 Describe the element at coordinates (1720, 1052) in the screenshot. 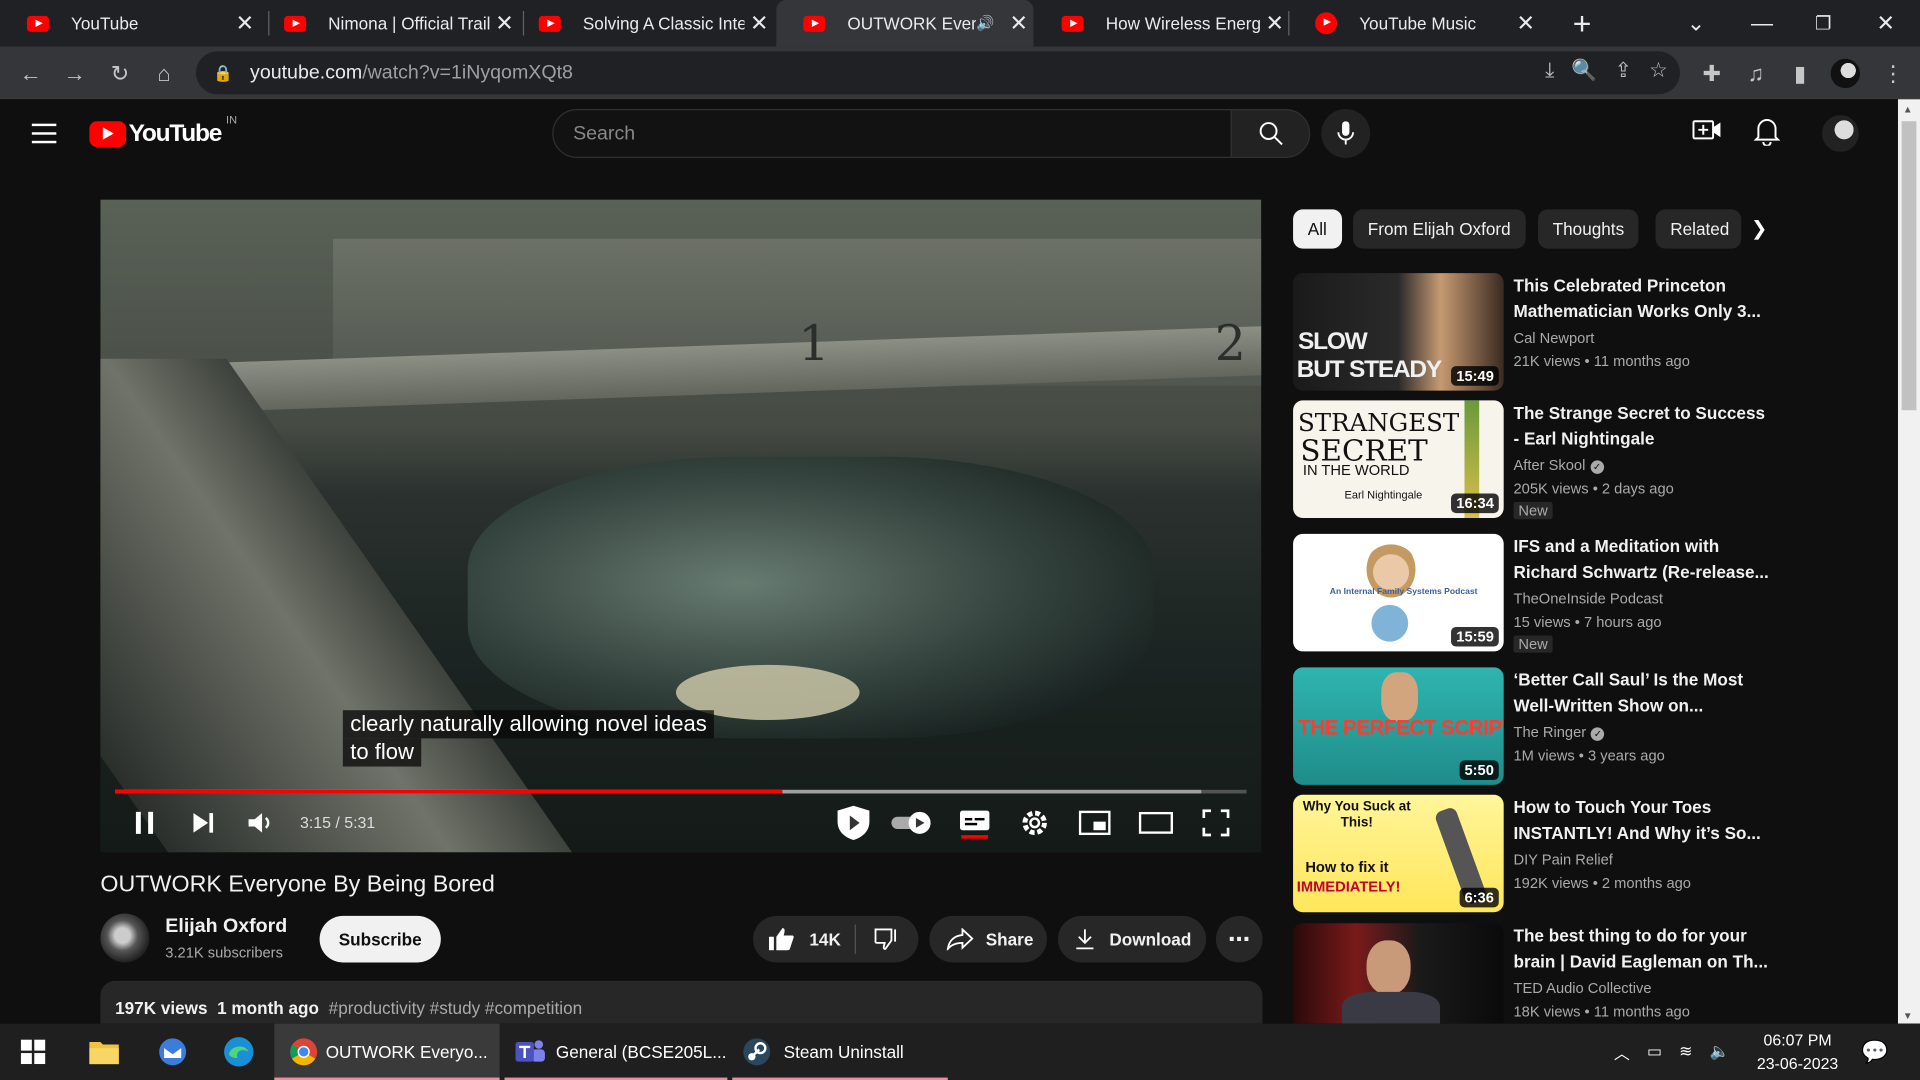

I see `volume-tray-icon: 🔈` at that location.